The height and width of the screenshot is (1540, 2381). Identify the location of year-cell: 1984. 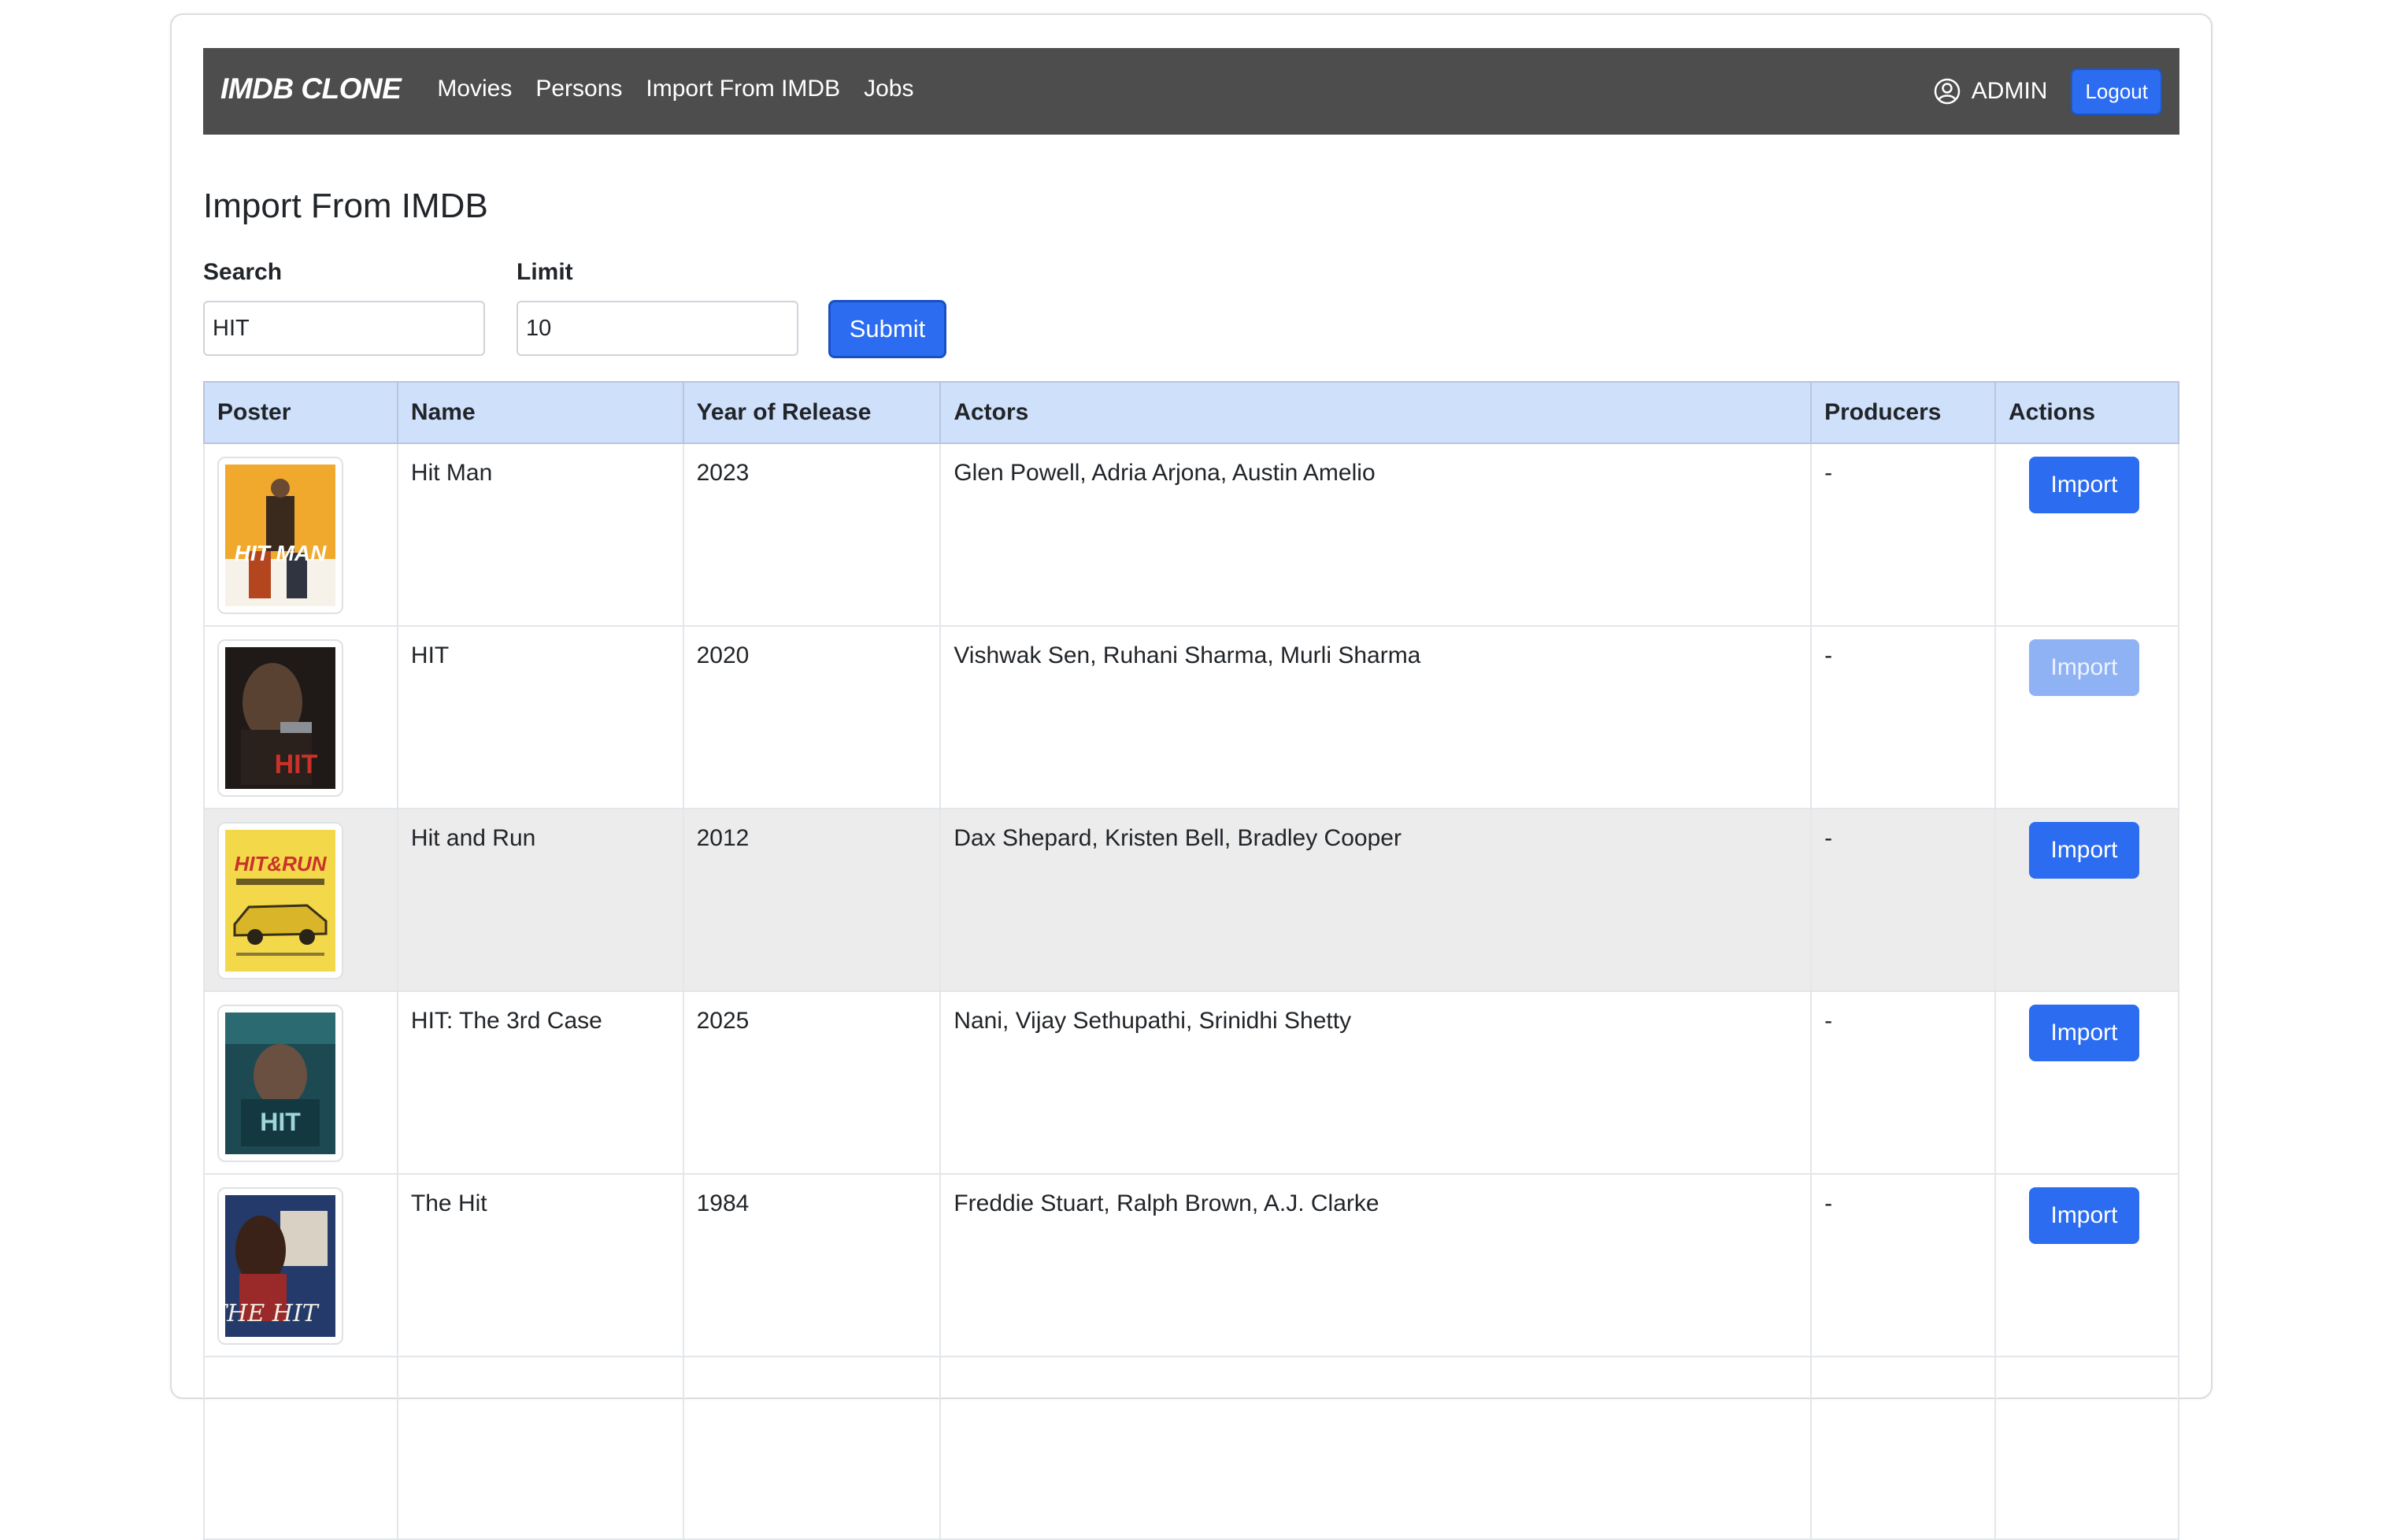
(812, 1265).